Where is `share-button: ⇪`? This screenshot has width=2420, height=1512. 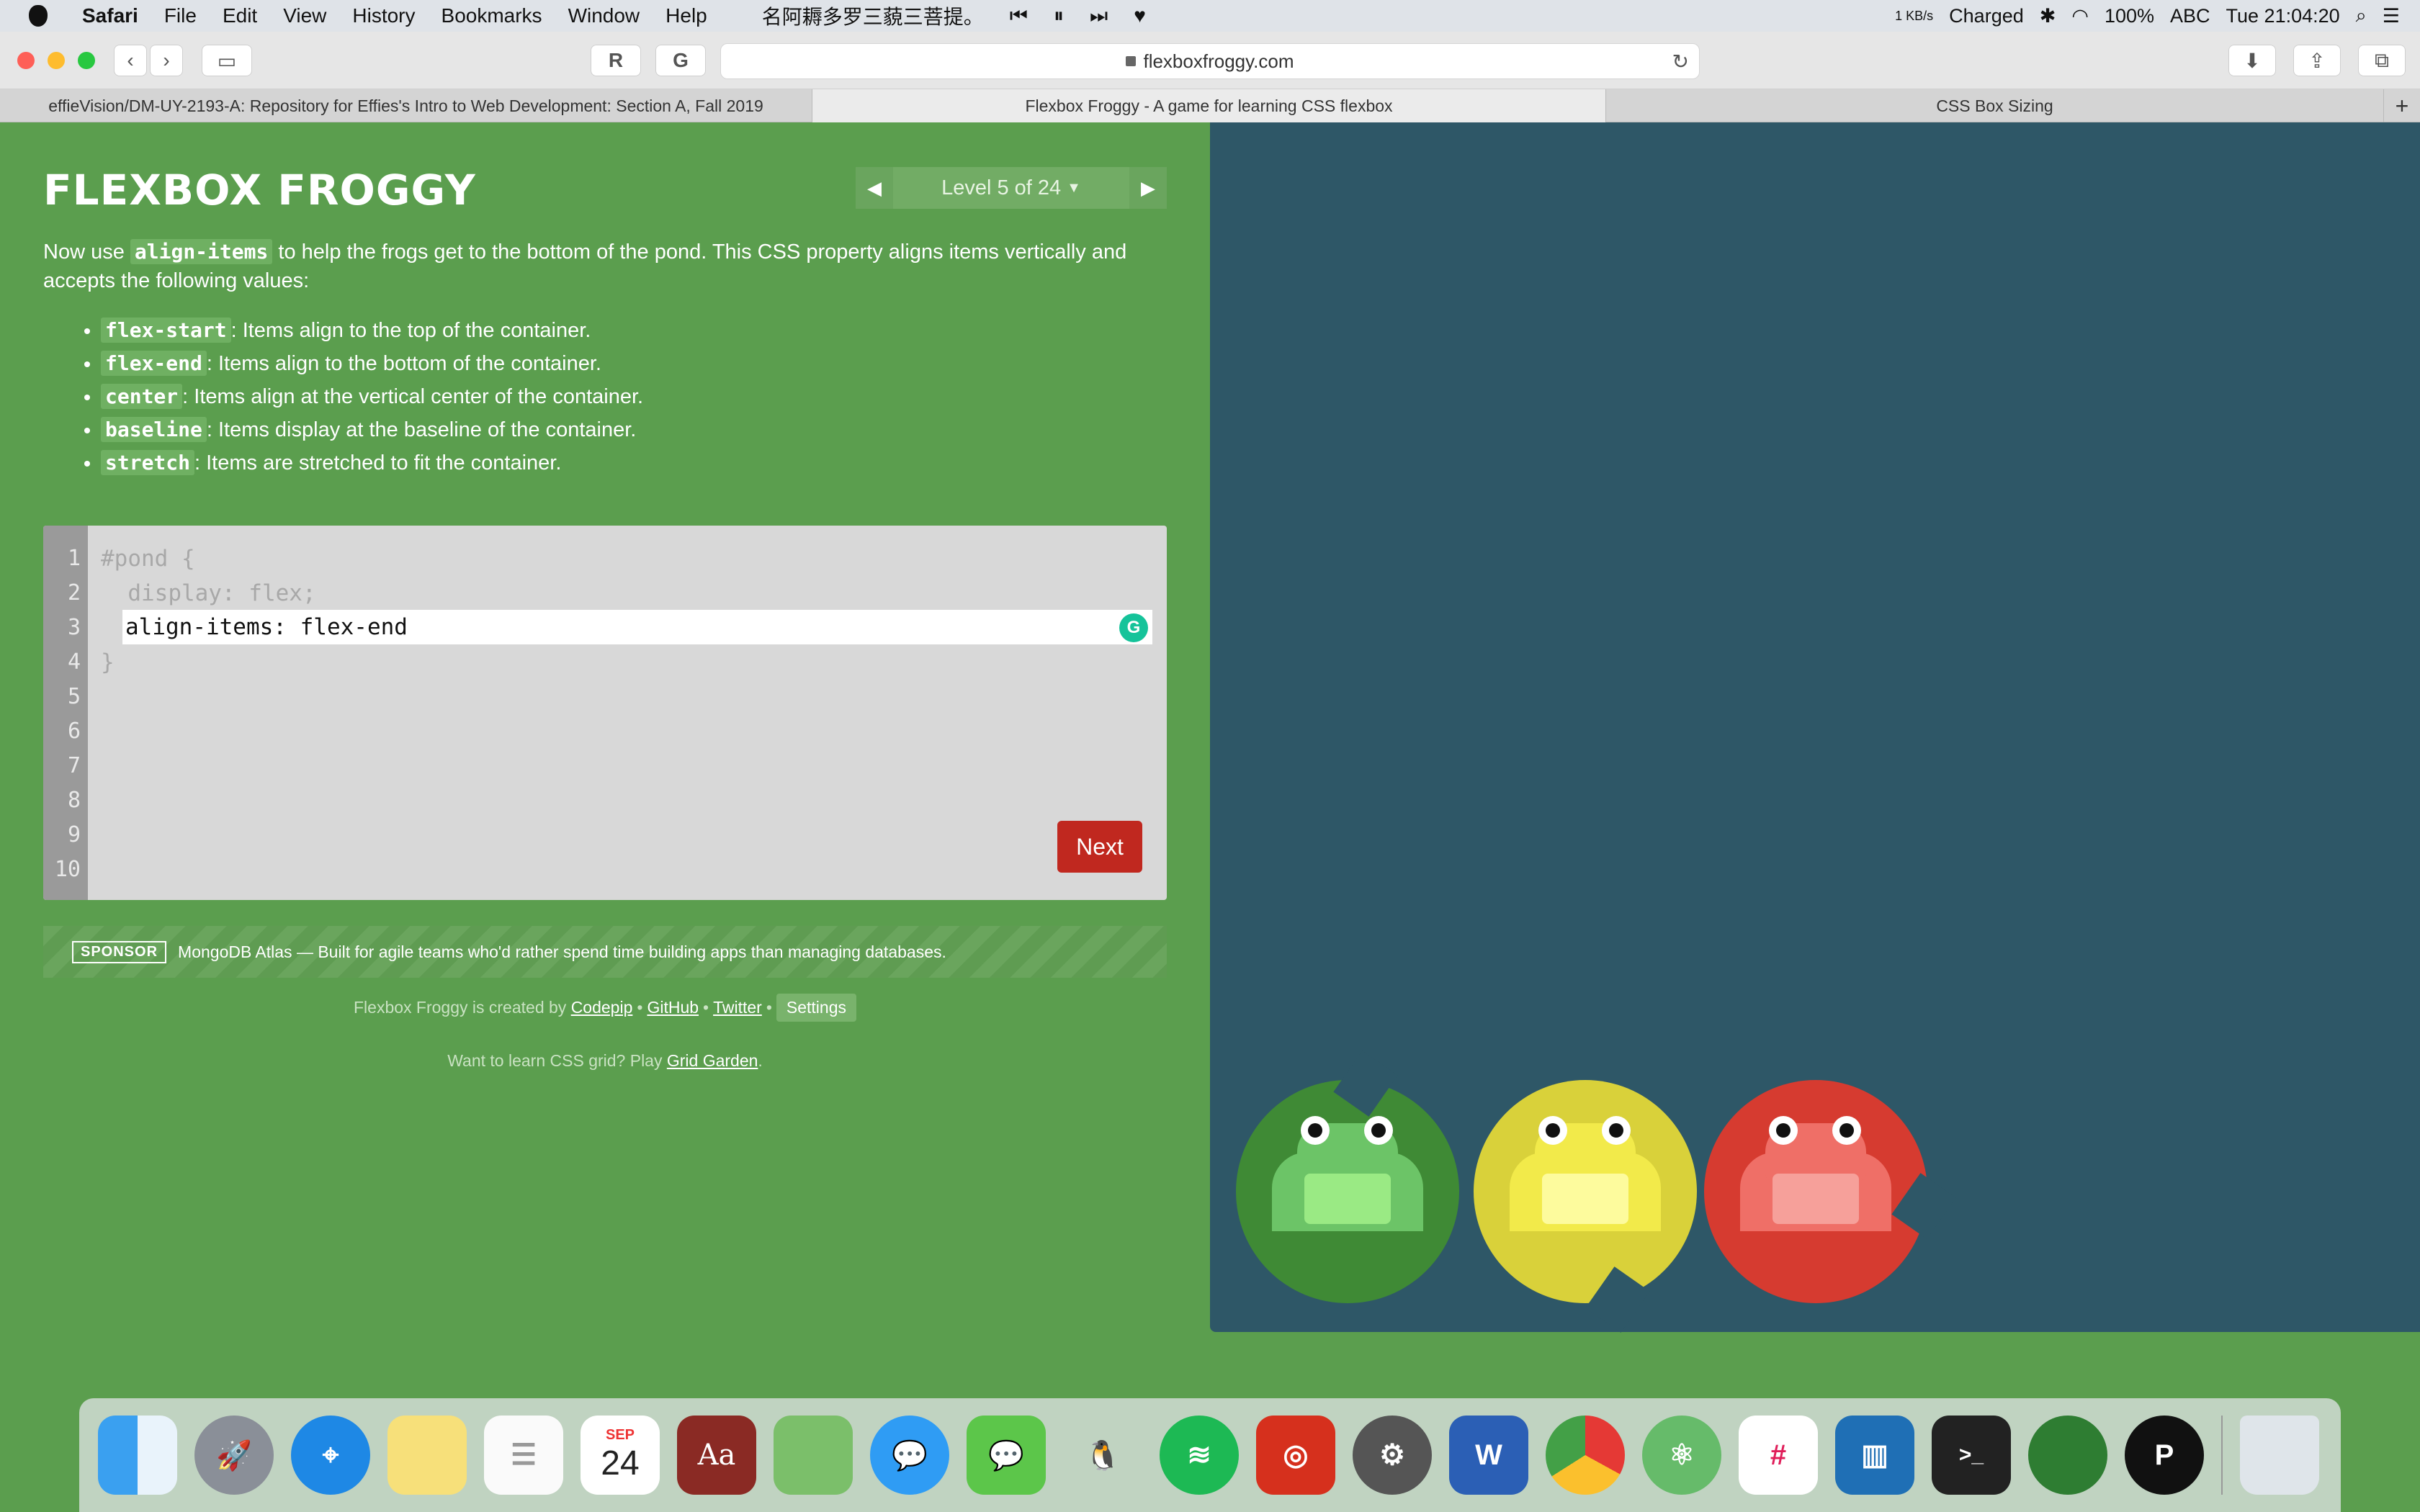 share-button: ⇪ is located at coordinates (2317, 60).